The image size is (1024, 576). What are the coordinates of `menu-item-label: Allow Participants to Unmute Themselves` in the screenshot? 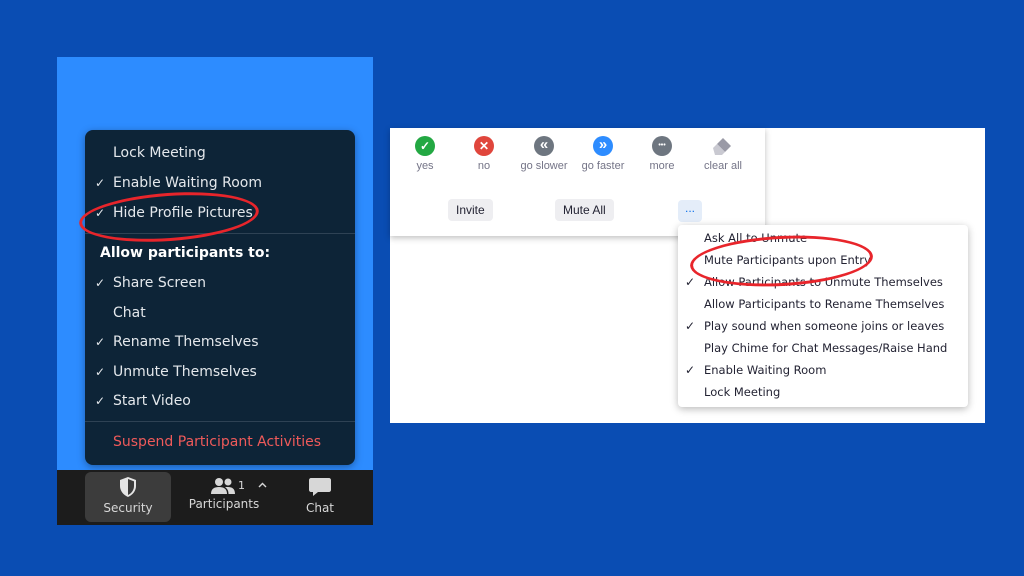 It's located at (823, 282).